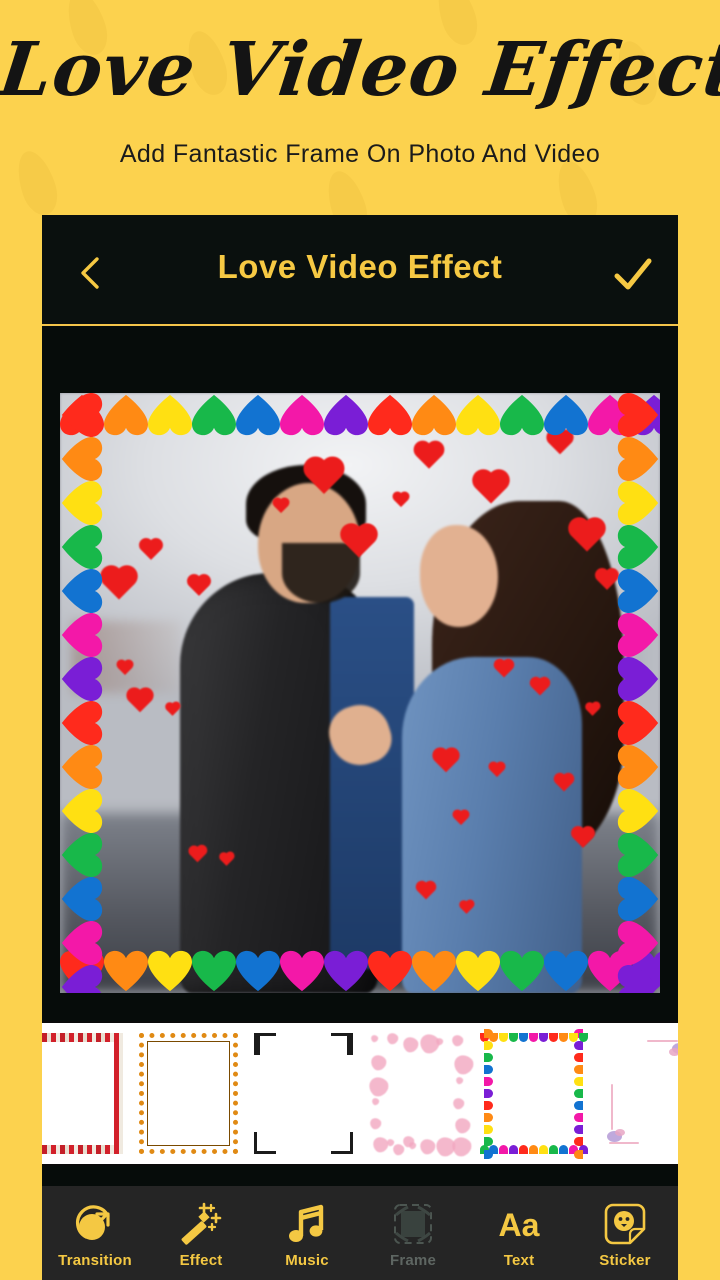 Image resolution: width=720 pixels, height=1280 pixels. I want to click on tool-transition: Transition, so click(95, 1233).